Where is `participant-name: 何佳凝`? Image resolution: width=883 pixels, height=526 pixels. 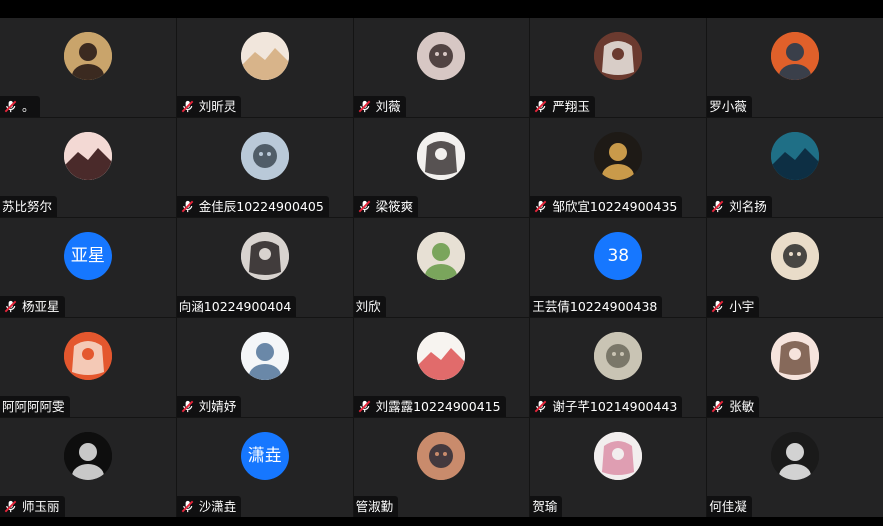 participant-name: 何佳凝 is located at coordinates (728, 506).